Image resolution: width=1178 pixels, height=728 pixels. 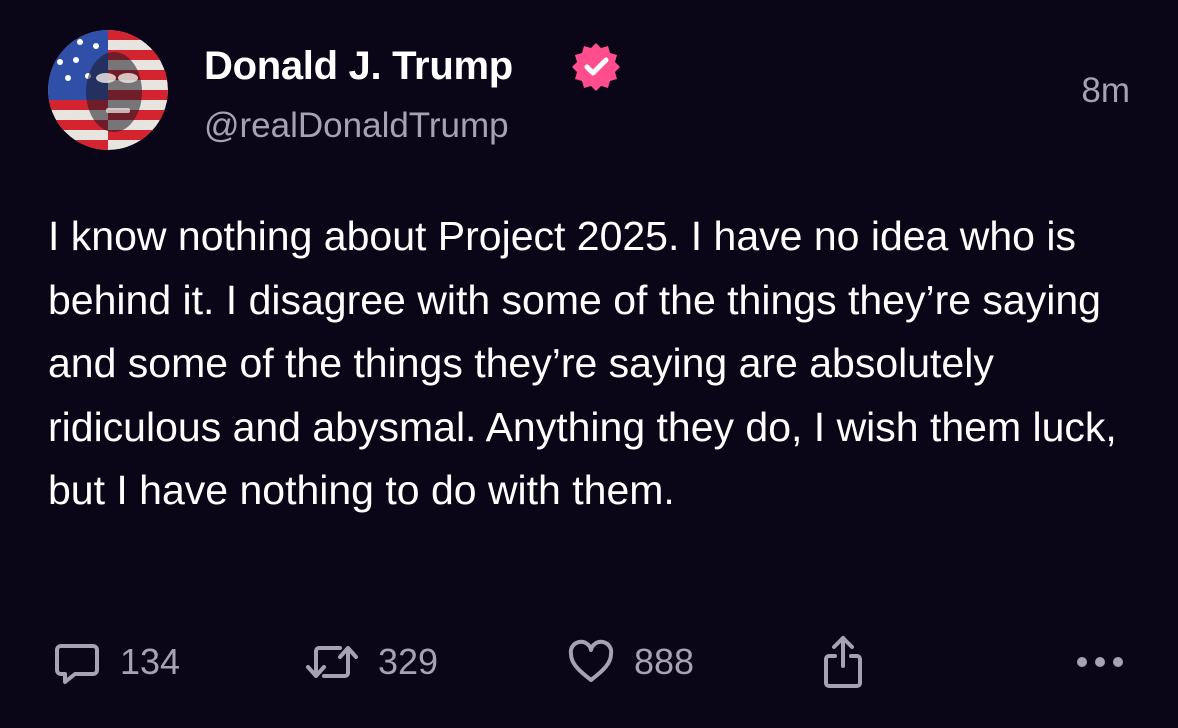 What do you see at coordinates (408, 661) in the screenshot?
I see `repost-count: 329` at bounding box center [408, 661].